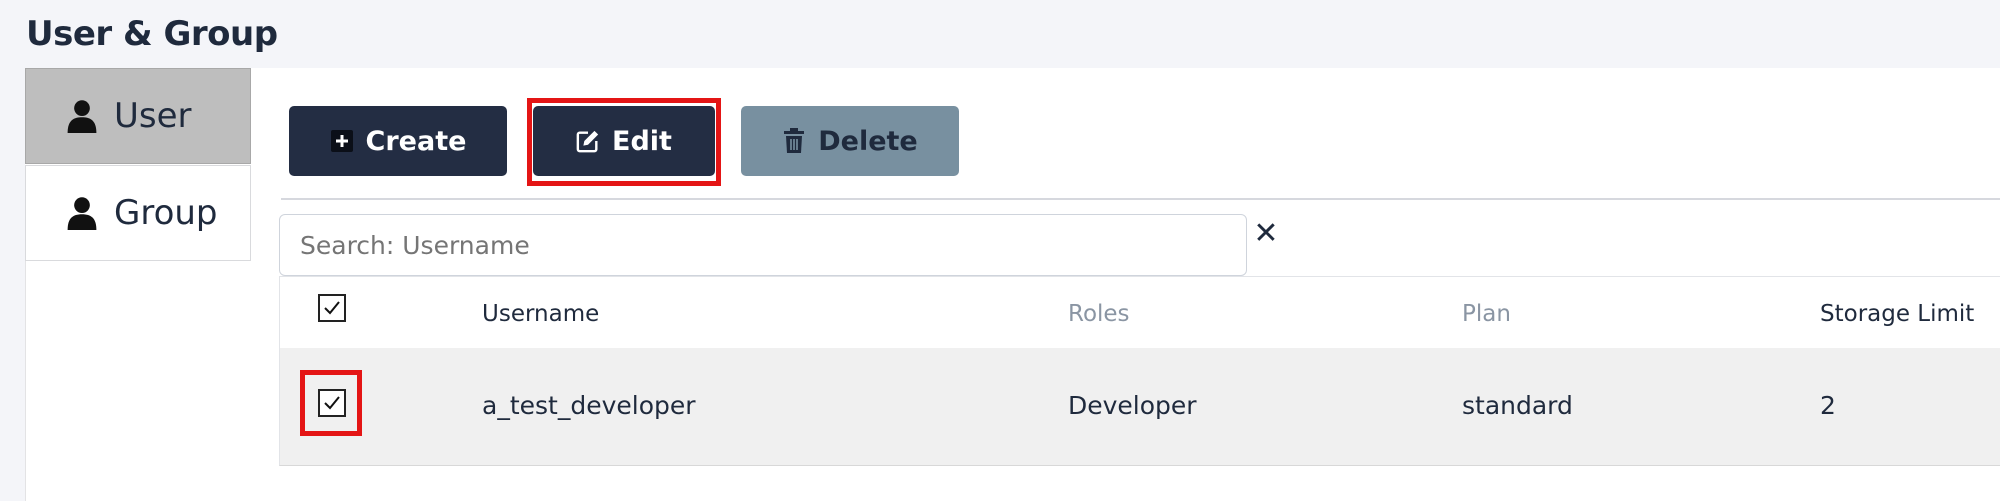 Image resolution: width=2000 pixels, height=501 pixels. I want to click on toolbar-divider, so click(1140, 199).